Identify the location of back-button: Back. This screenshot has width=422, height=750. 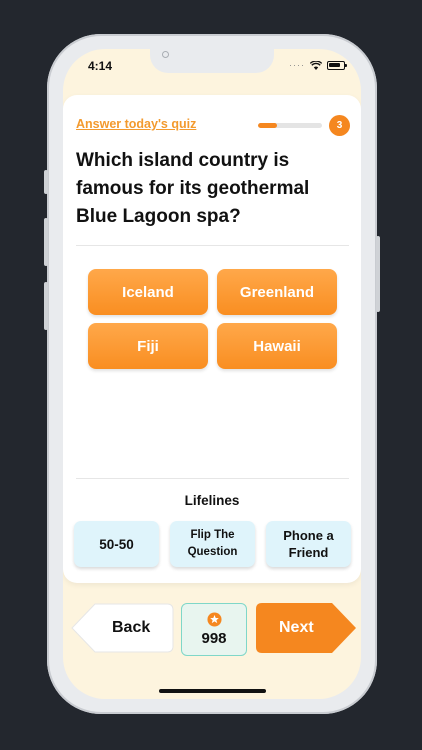
(122, 628).